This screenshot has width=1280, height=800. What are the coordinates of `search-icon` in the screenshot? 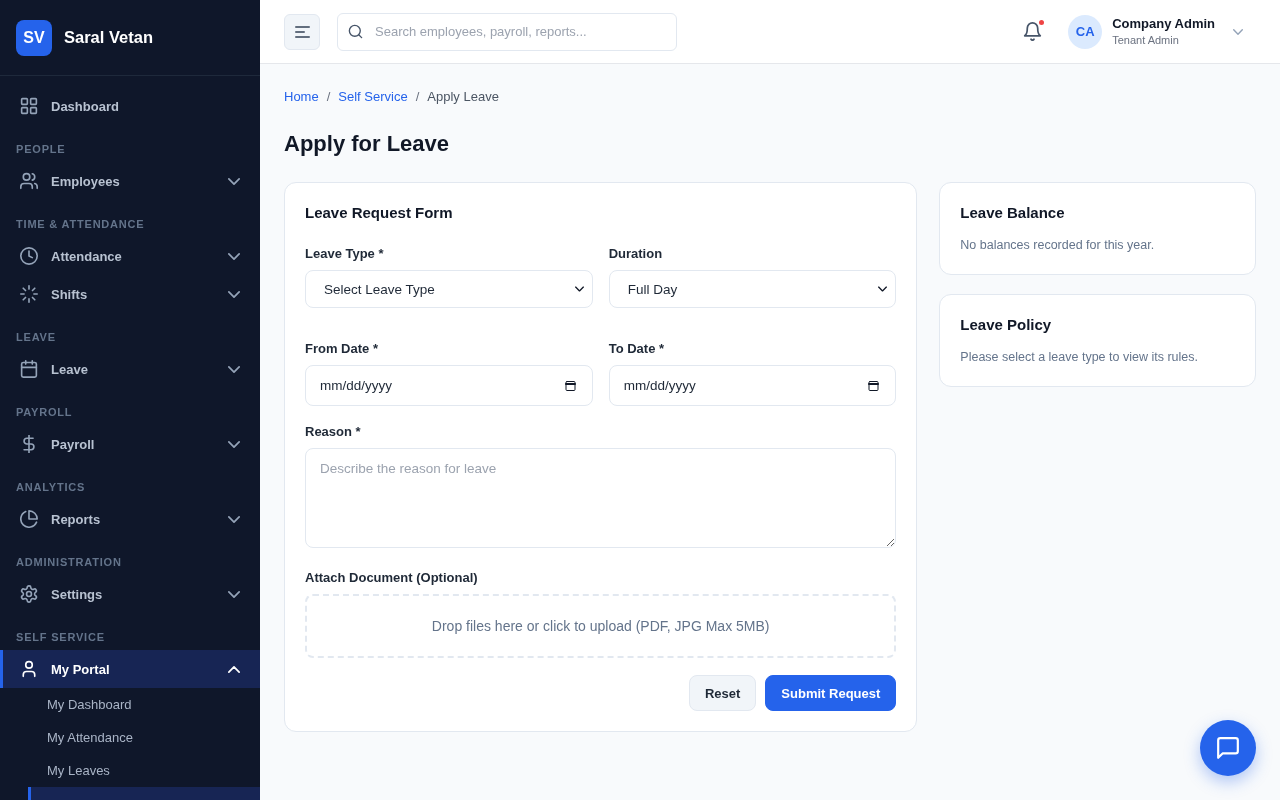 It's located at (355, 31).